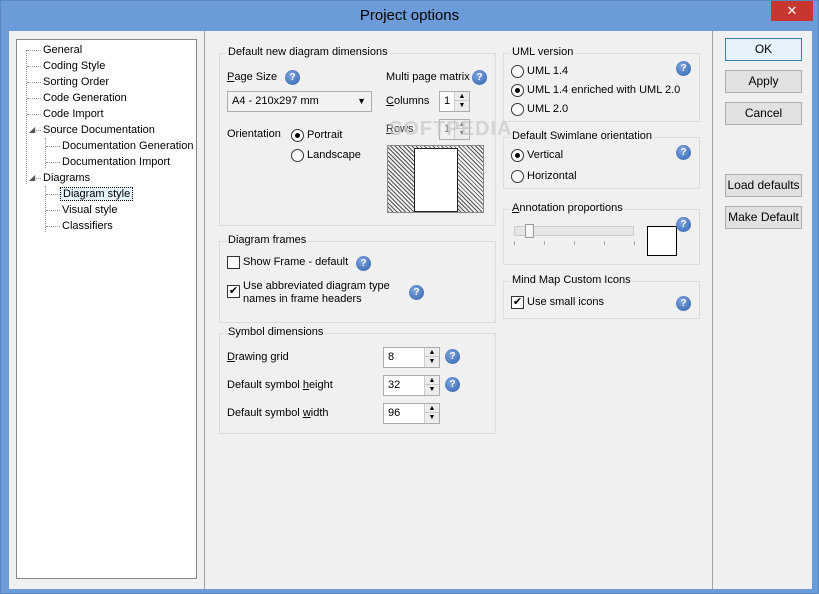 This screenshot has width=819, height=594. What do you see at coordinates (411, 413) in the screenshot?
I see `symbol-width-stepper: 96 ▲ ▼` at bounding box center [411, 413].